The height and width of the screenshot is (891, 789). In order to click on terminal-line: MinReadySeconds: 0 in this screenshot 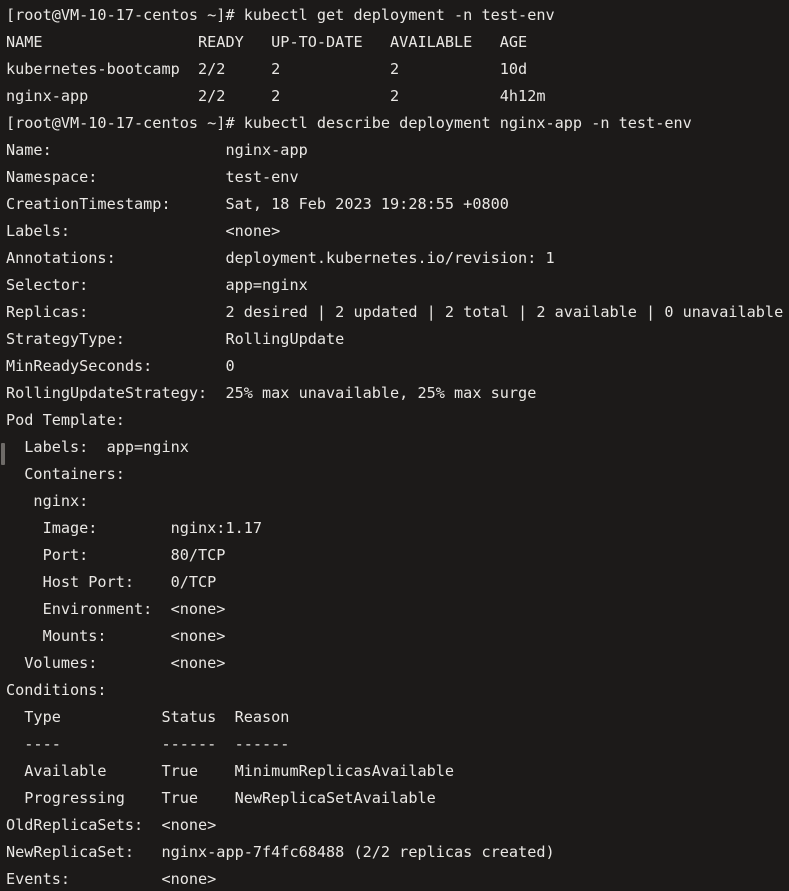, I will do `click(120, 366)`.